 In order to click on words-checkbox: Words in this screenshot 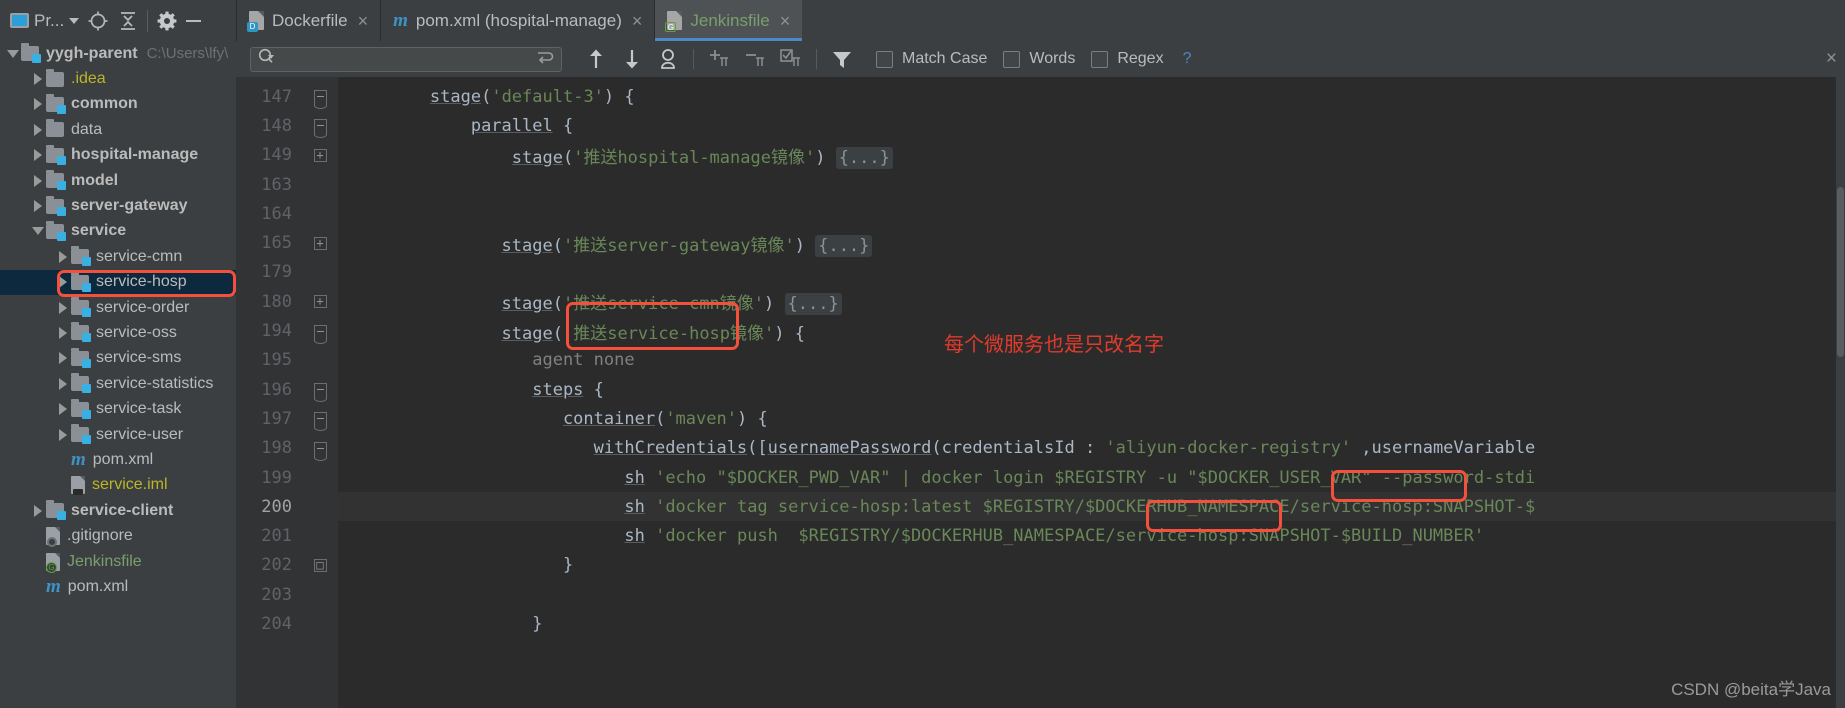, I will do `click(1039, 59)`.